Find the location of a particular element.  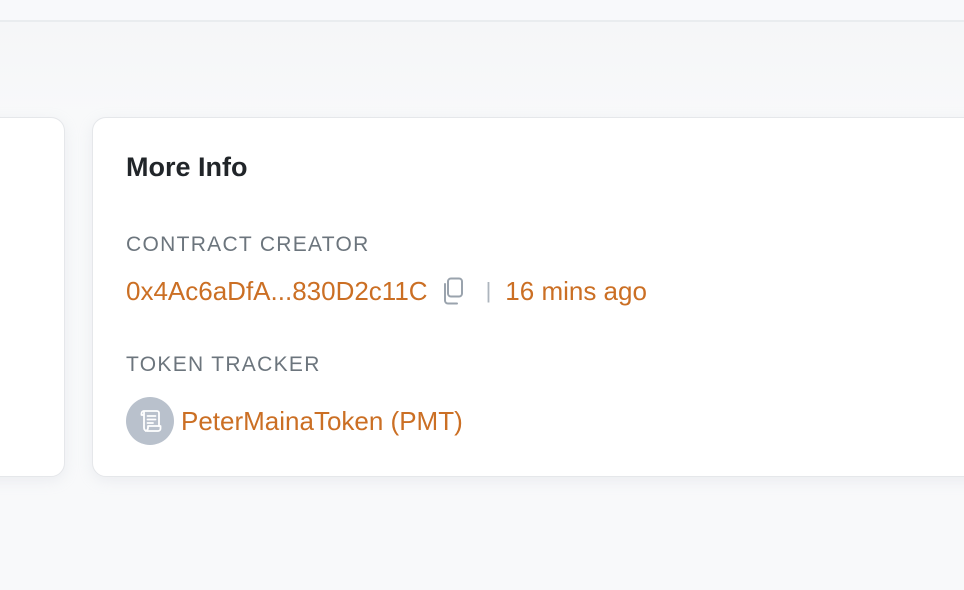

creator-address-link: 0x4Ac6aDfA...830D2c11C is located at coordinates (277, 291).